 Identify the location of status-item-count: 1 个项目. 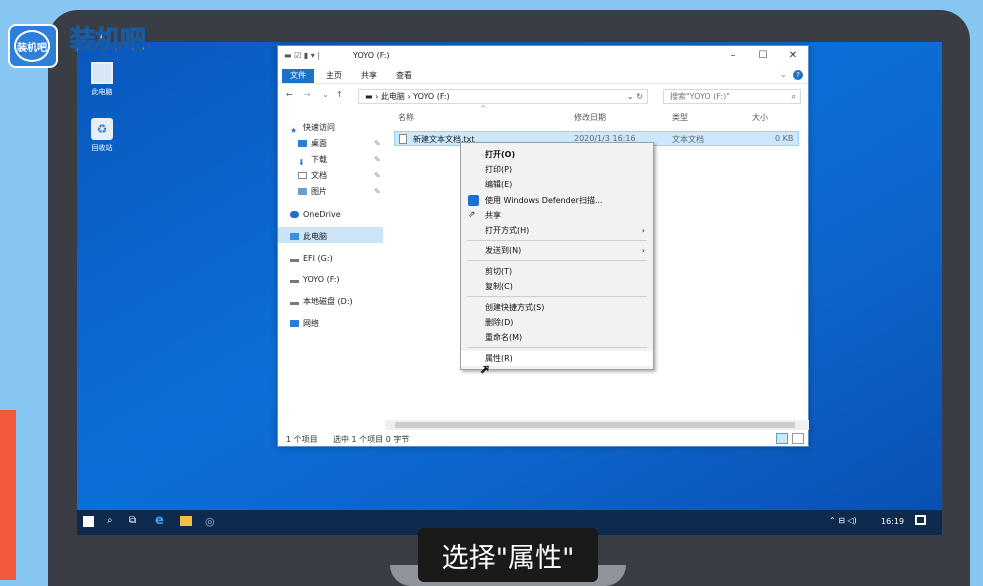
(302, 439).